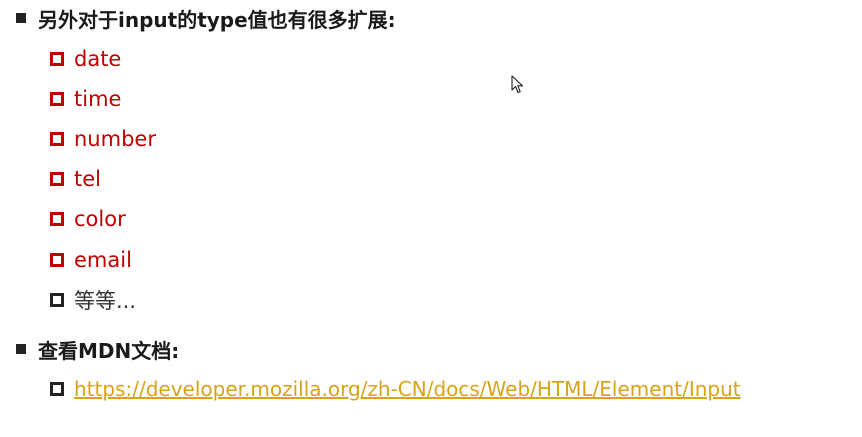 Image resolution: width=862 pixels, height=437 pixels. I want to click on list-item-label: date, so click(98, 59).